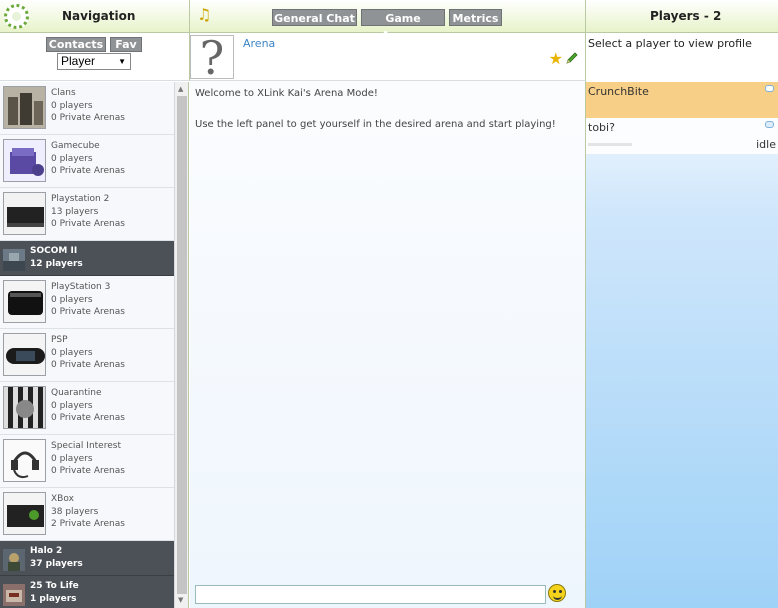  I want to click on scrollbar-thumb, so click(182, 345).